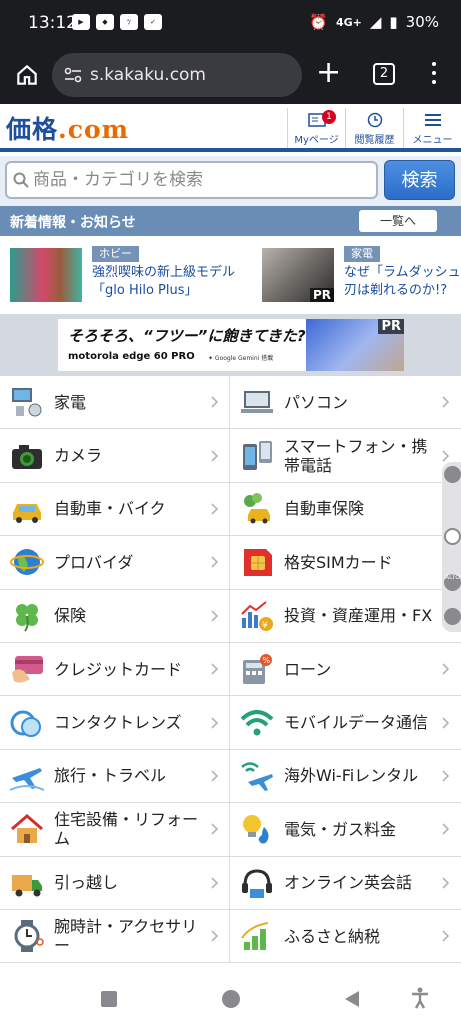  I want to click on category-item: 住宅設備・リフォーム, so click(115, 829).